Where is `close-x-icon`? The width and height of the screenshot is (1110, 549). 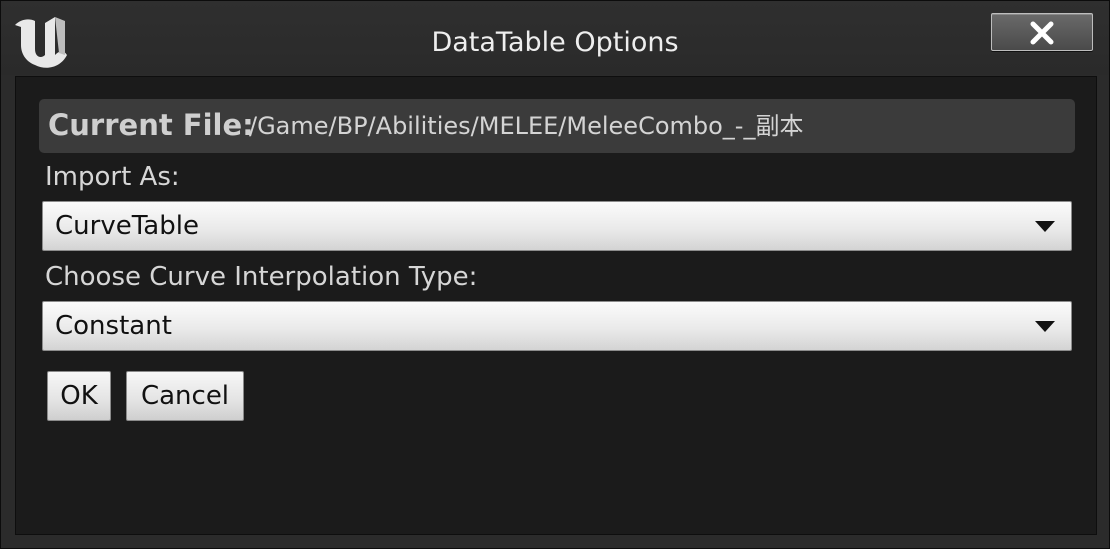 close-x-icon is located at coordinates (1042, 33).